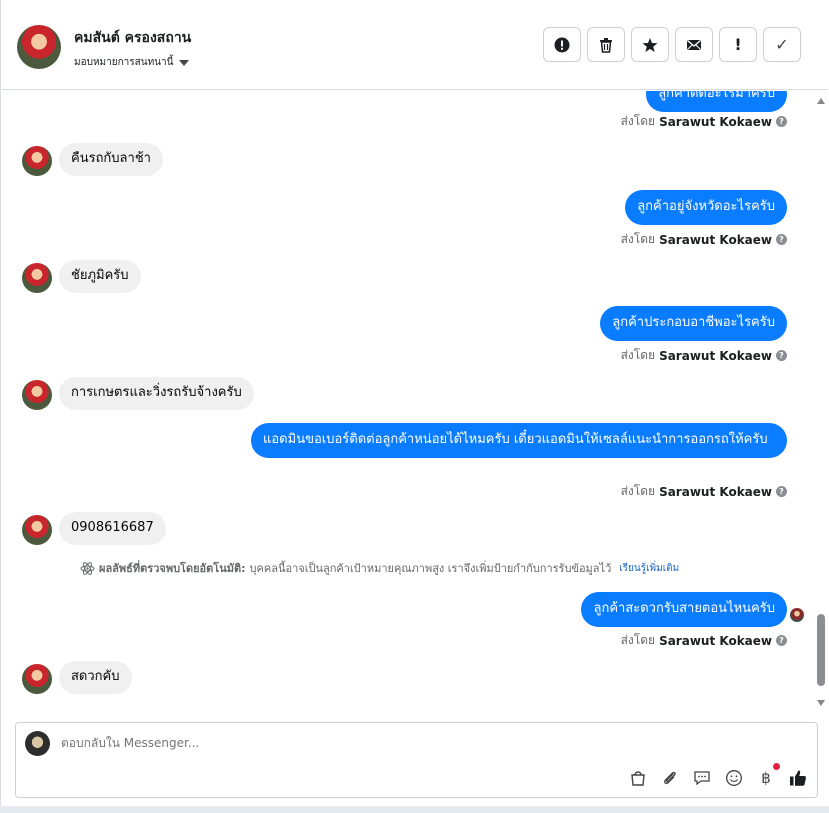 The width and height of the screenshot is (829, 813). I want to click on incoming-message: ชัยภูมิครับ, so click(100, 276).